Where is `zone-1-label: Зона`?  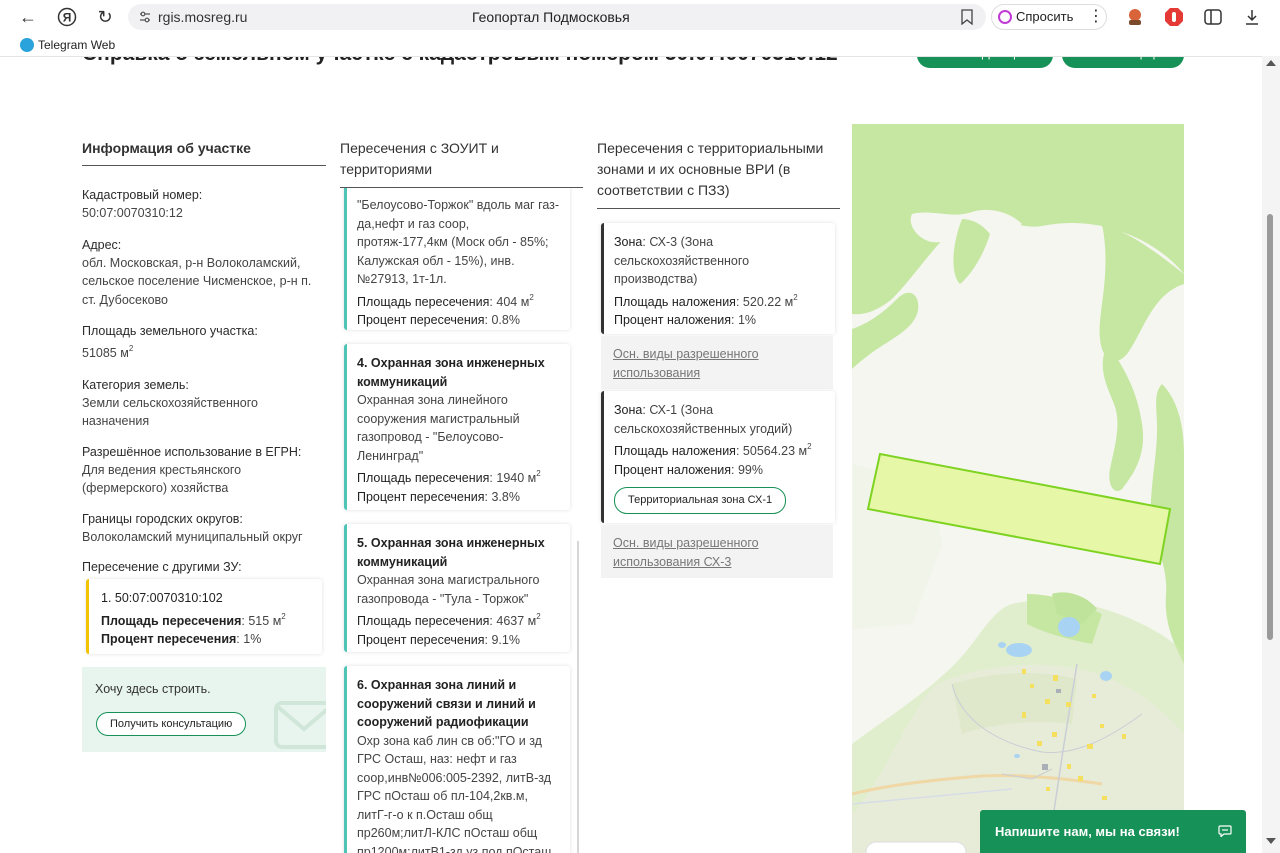
zone-1-label: Зона is located at coordinates (628, 242).